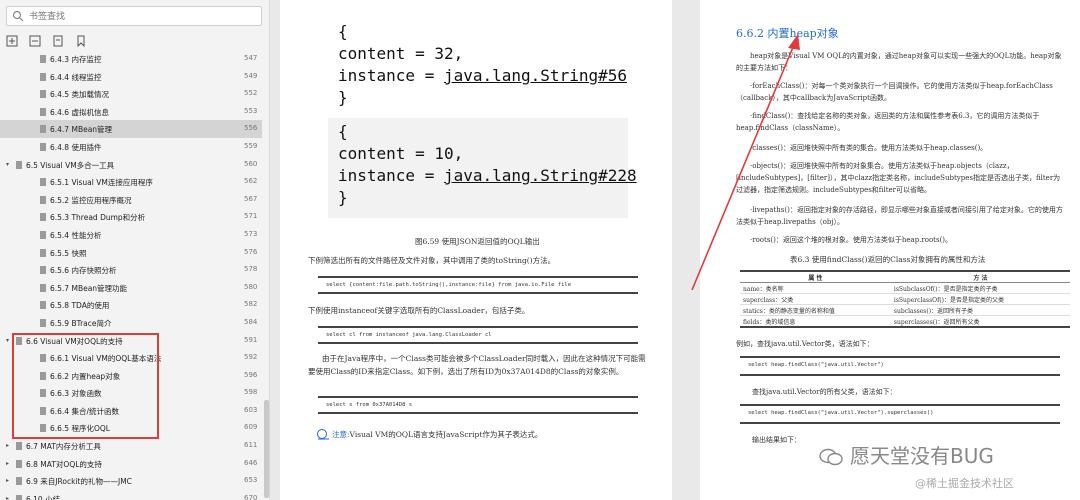 The image size is (1080, 500). I want to click on wechat-icon, so click(831, 457).